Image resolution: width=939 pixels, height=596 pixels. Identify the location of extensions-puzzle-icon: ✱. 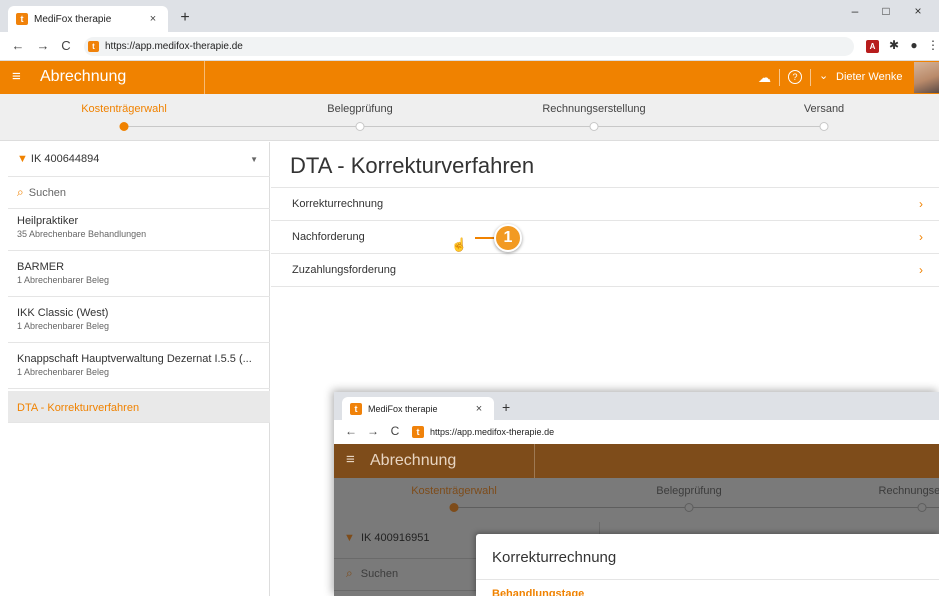
(894, 45).